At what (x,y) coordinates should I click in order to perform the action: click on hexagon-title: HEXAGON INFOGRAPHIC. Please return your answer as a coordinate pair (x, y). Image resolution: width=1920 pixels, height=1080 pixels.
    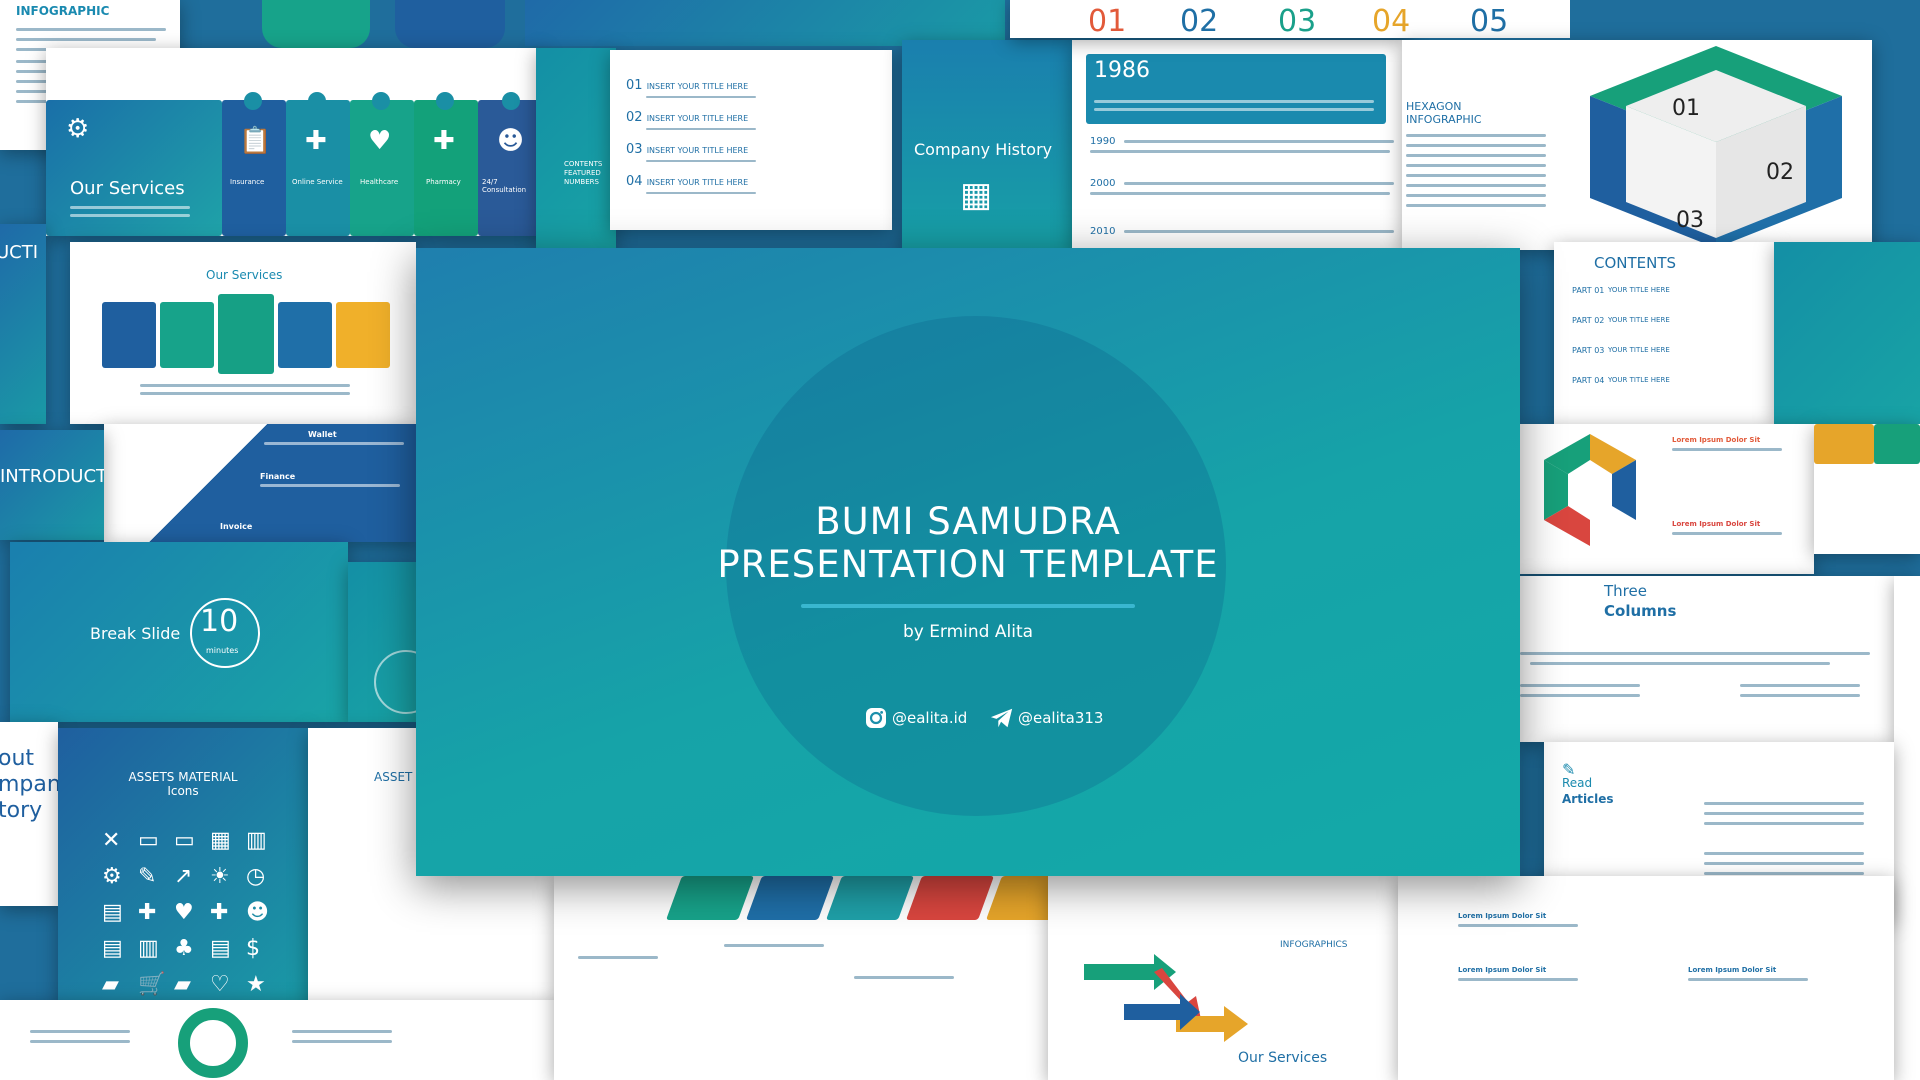
    Looking at the image, I should click on (1444, 113).